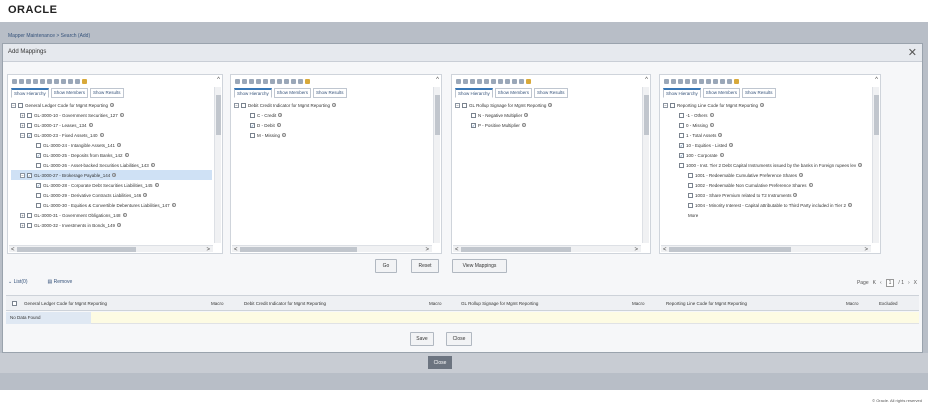 This screenshot has width=928, height=407. I want to click on view-mappings-button: View Mappings, so click(479, 266).